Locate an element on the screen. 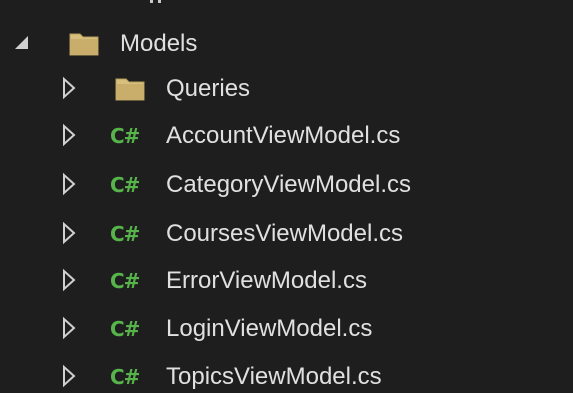 The width and height of the screenshot is (573, 398). tree-node-category-view-model: C# CategoryViewModel.cs is located at coordinates (286, 186).